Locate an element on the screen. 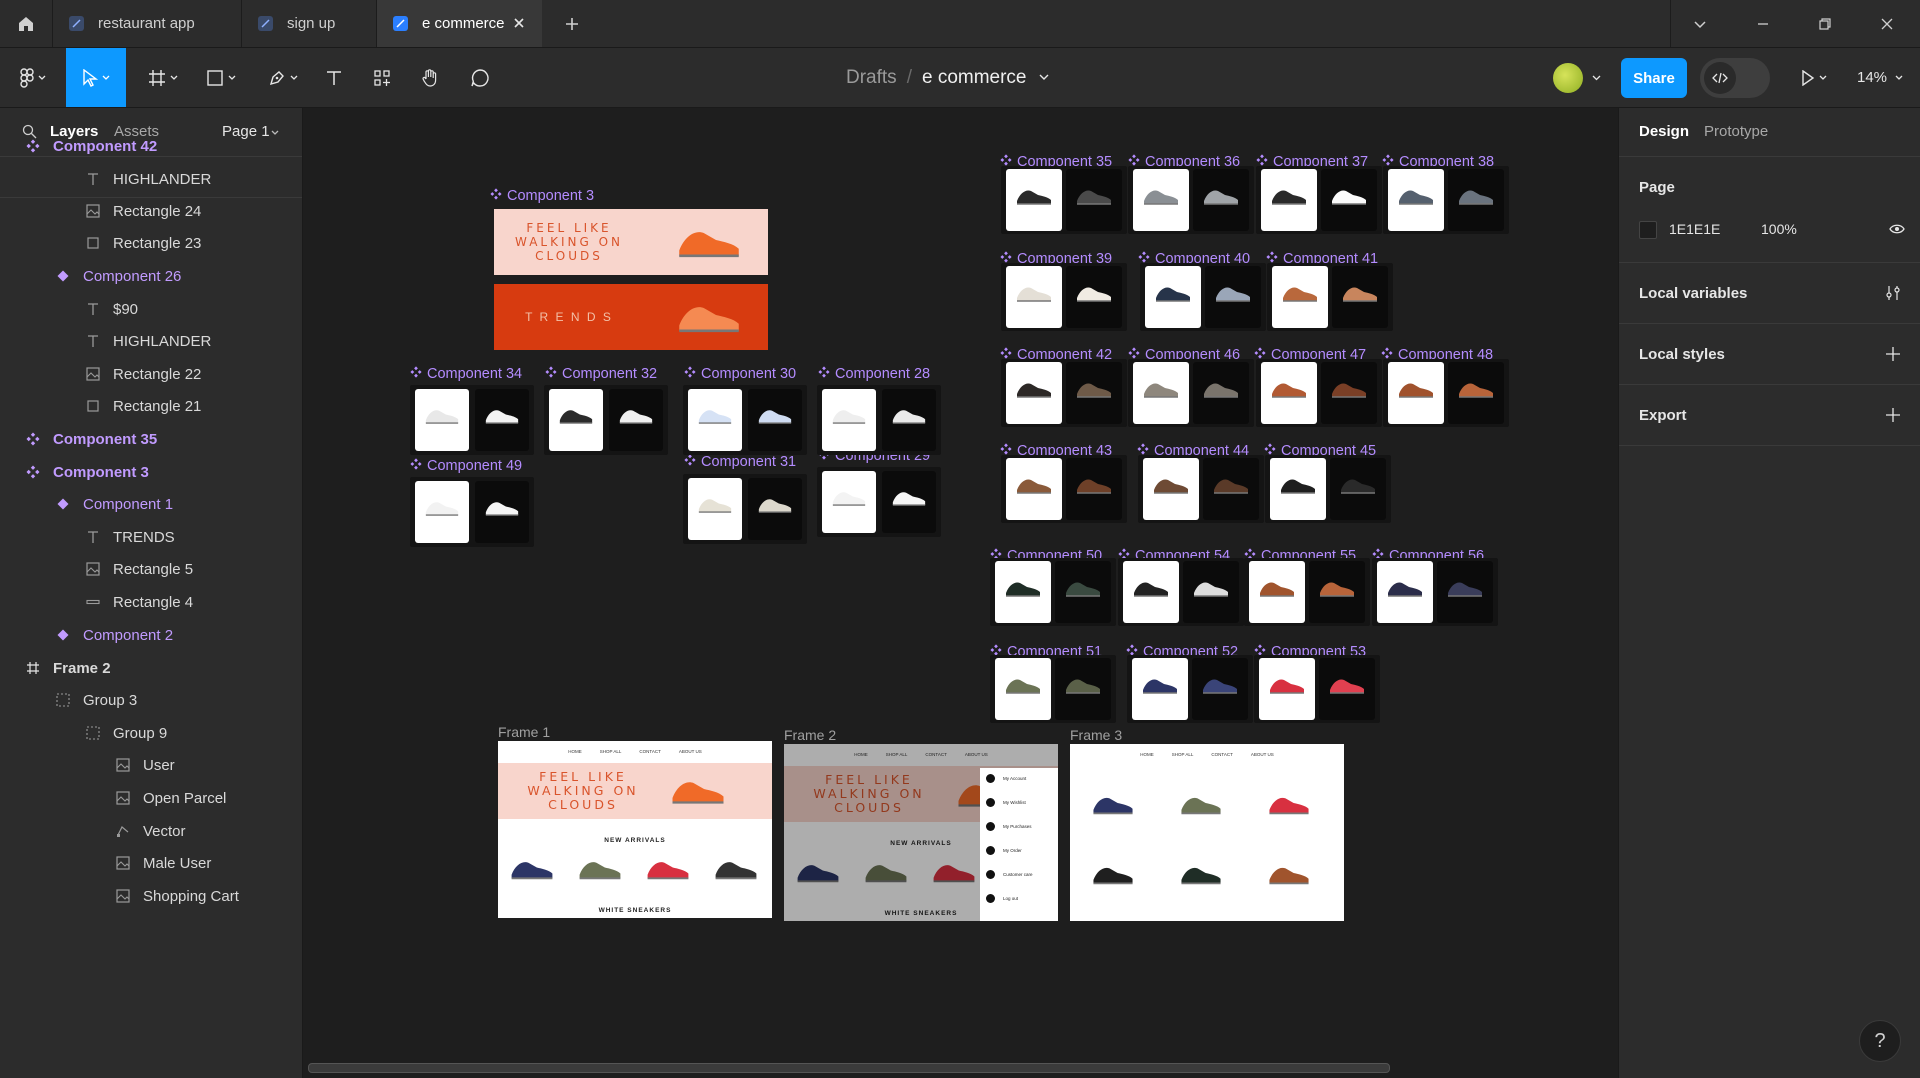  frame-preview: HOME SHOP ALL CONTACT ABOUT US is located at coordinates (1207, 832).